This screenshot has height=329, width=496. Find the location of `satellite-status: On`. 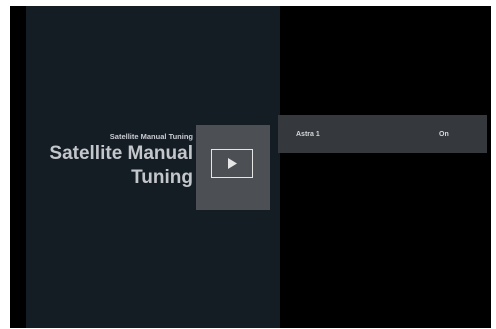

satellite-status: On is located at coordinates (444, 134).